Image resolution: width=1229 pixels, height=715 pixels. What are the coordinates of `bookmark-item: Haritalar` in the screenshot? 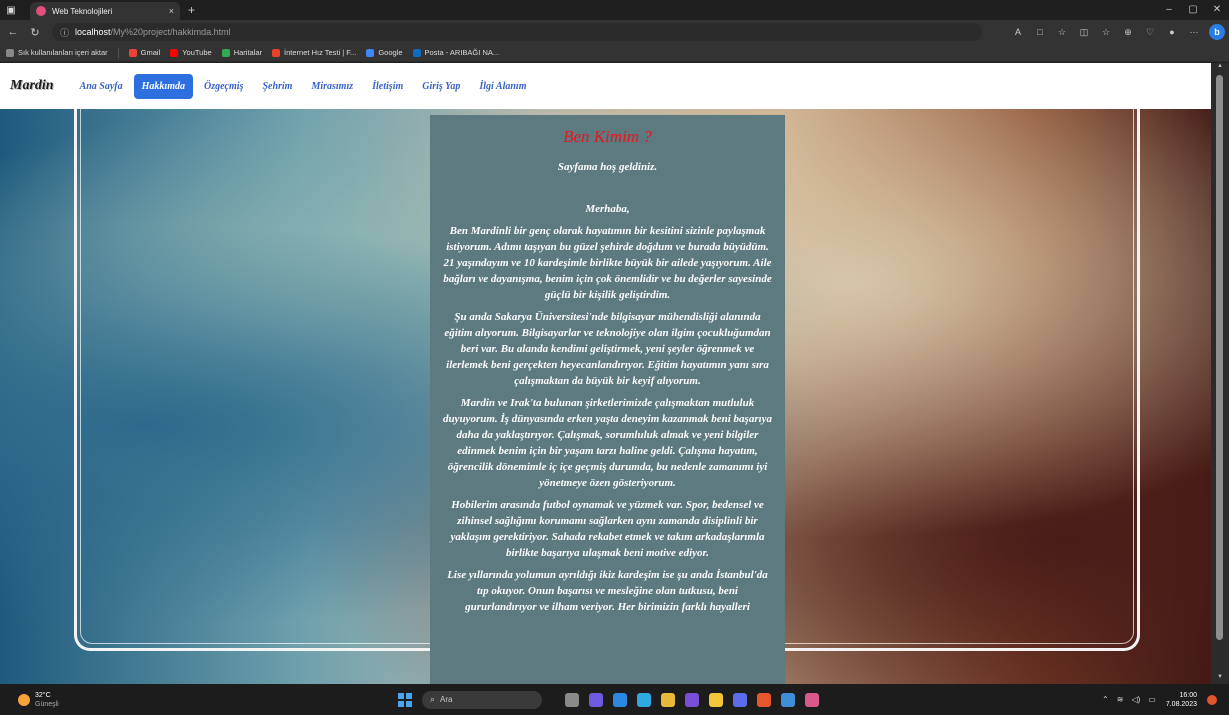 It's located at (241, 52).